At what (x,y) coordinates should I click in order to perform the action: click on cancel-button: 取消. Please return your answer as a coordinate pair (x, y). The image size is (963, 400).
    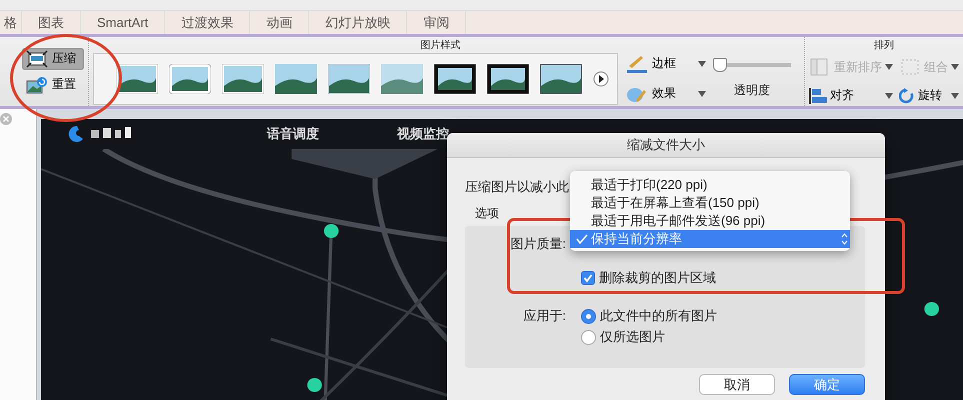
    Looking at the image, I should click on (737, 384).